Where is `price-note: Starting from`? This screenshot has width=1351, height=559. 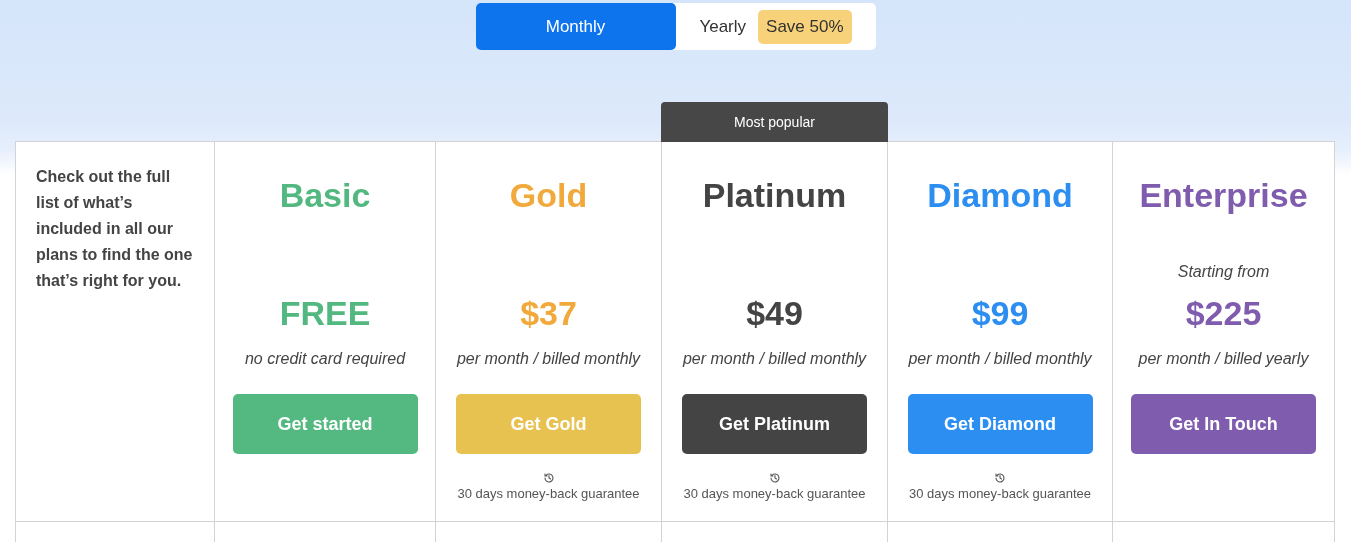
price-note: Starting from is located at coordinates (1223, 272).